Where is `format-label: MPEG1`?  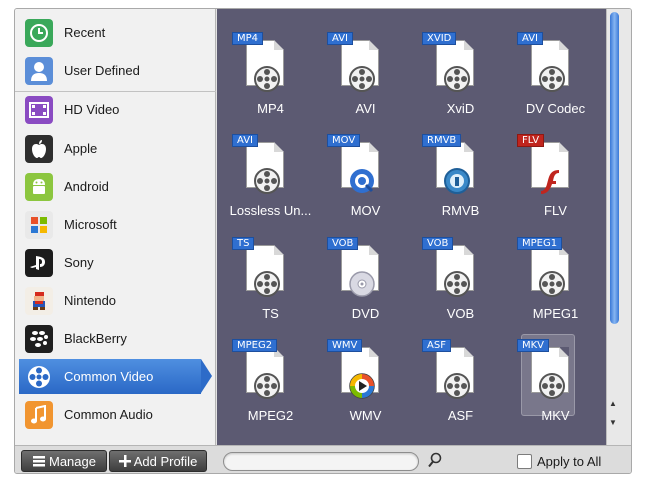 format-label: MPEG1 is located at coordinates (555, 313).